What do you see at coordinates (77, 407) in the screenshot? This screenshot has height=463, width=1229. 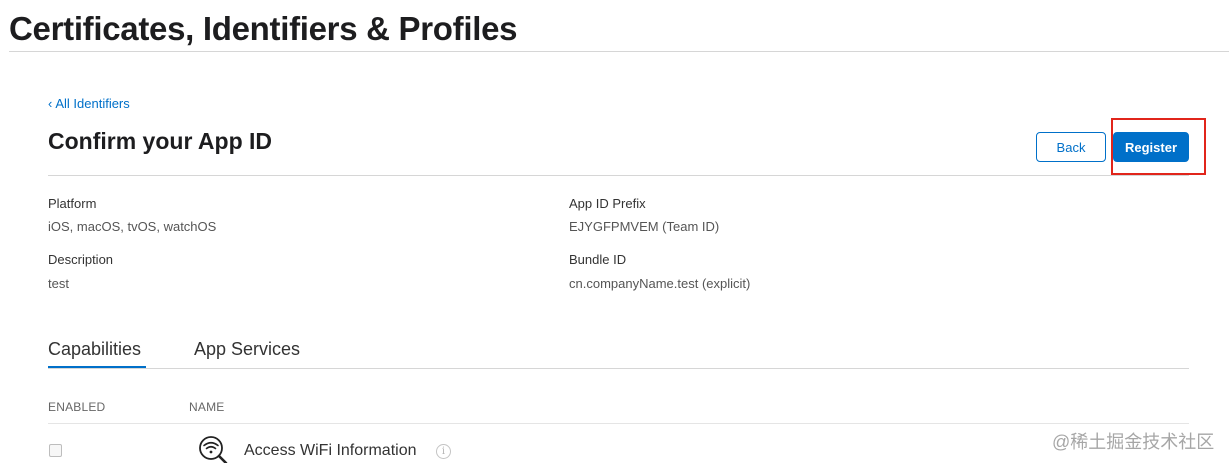 I see `enabled-column-header: ENABLED` at bounding box center [77, 407].